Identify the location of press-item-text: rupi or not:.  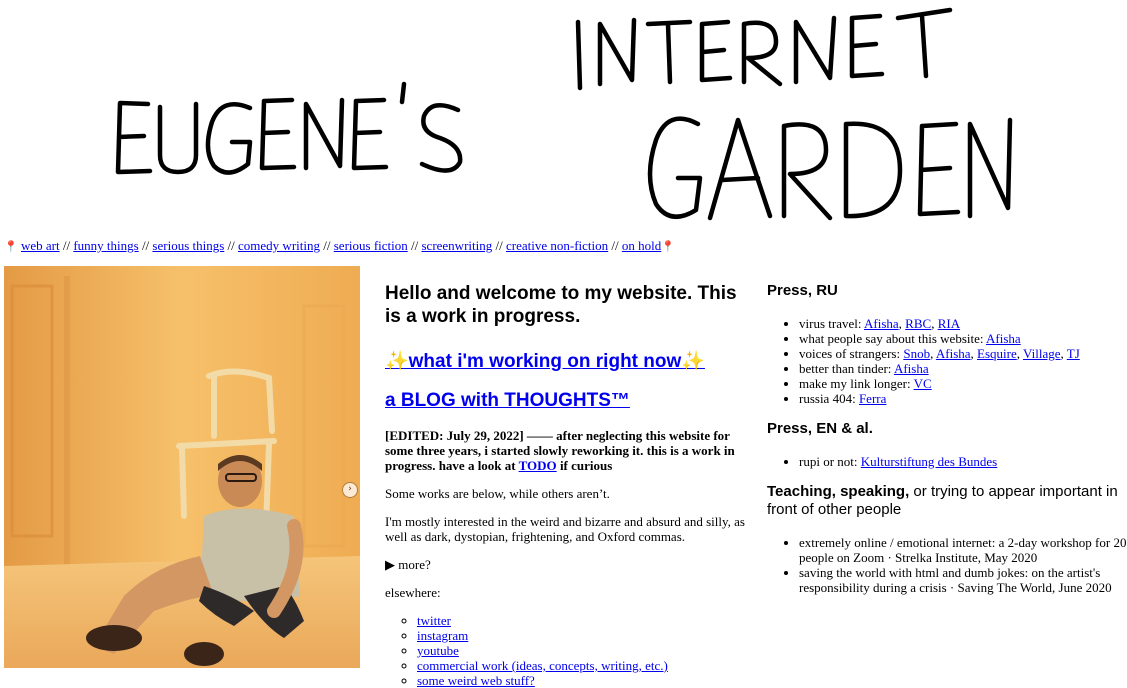
(830, 461).